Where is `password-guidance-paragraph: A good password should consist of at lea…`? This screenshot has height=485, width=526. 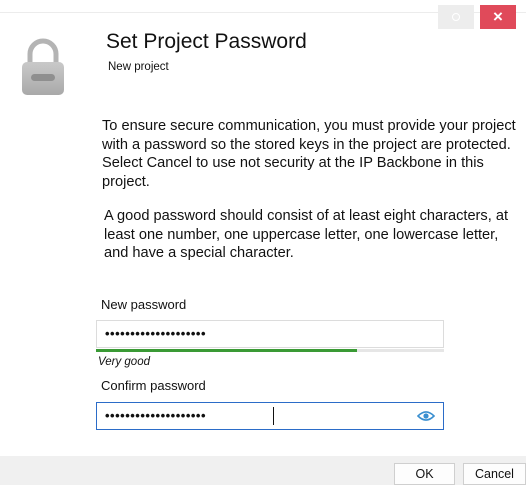
password-guidance-paragraph: A good password should consist of at lea… is located at coordinates (306, 234).